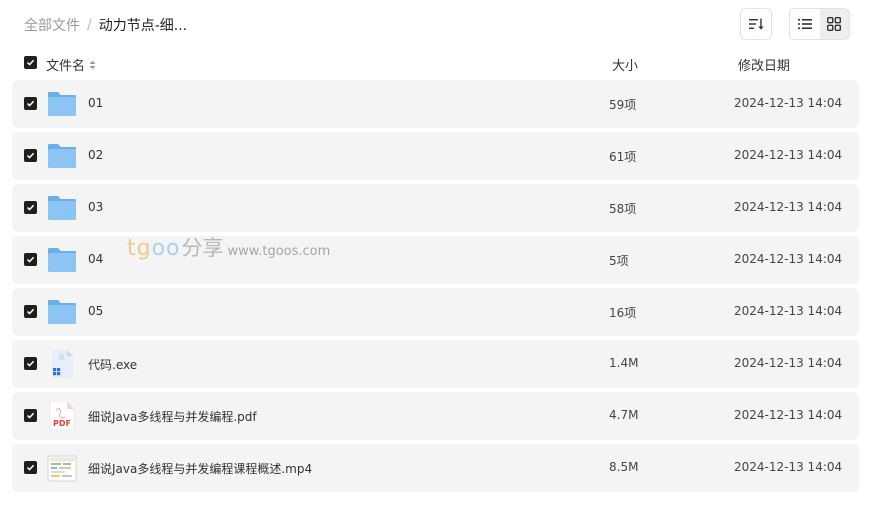 This screenshot has width=874, height=514. I want to click on video-thumbnail-icon, so click(62, 468).